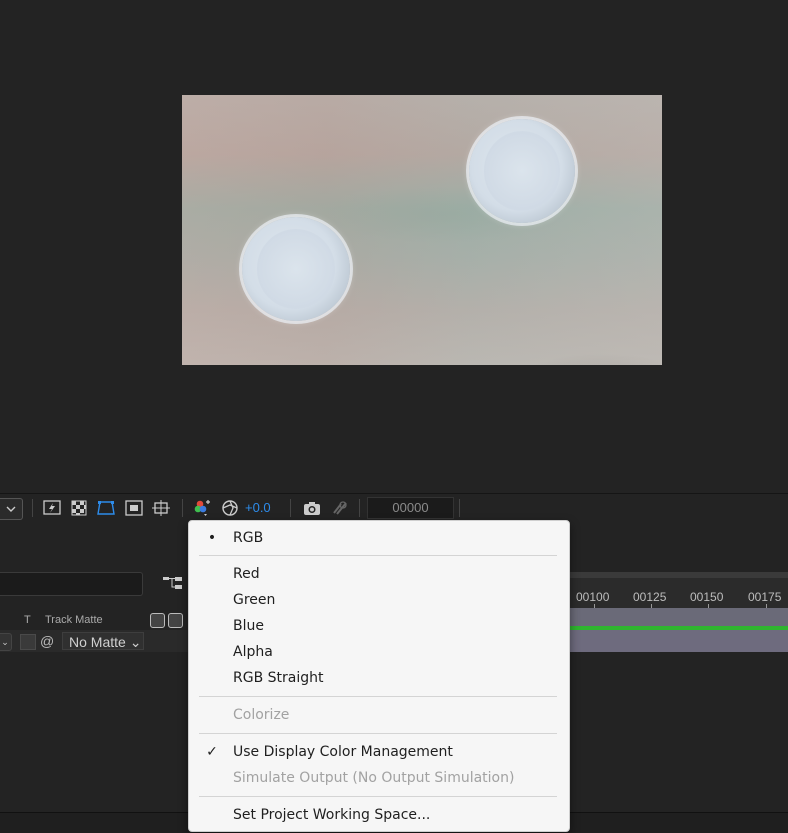 This screenshot has height=833, width=788. I want to click on matte-invert-icon, so click(175, 620).